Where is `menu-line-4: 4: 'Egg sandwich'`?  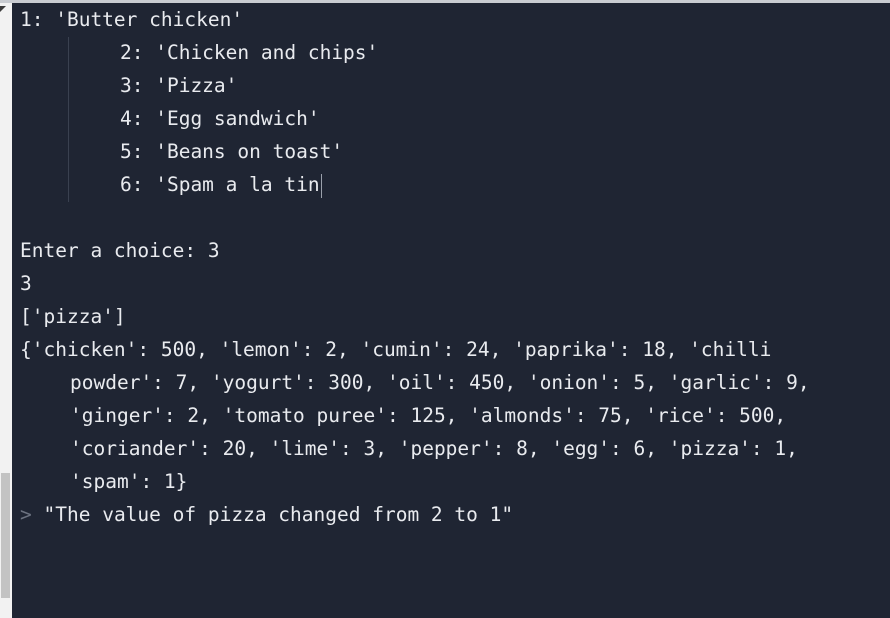
menu-line-4: 4: 'Egg sandwich' is located at coordinates (220, 118).